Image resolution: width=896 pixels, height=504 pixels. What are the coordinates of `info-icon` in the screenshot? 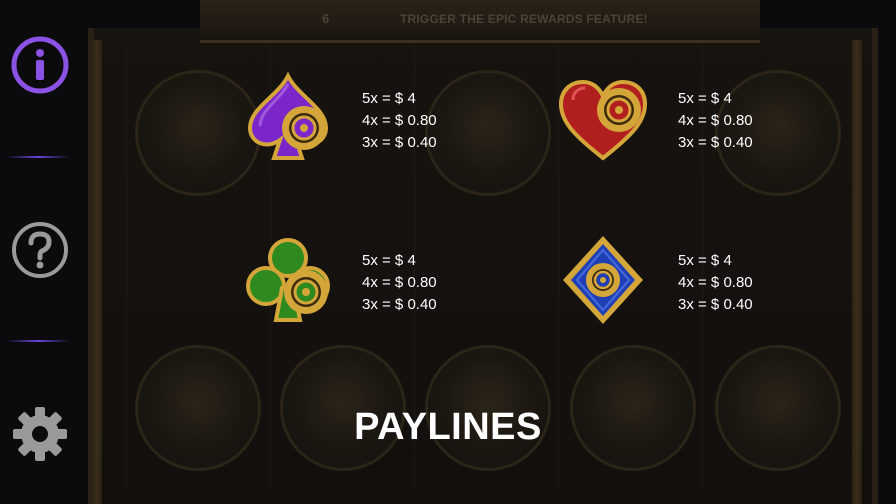 It's located at (40, 65).